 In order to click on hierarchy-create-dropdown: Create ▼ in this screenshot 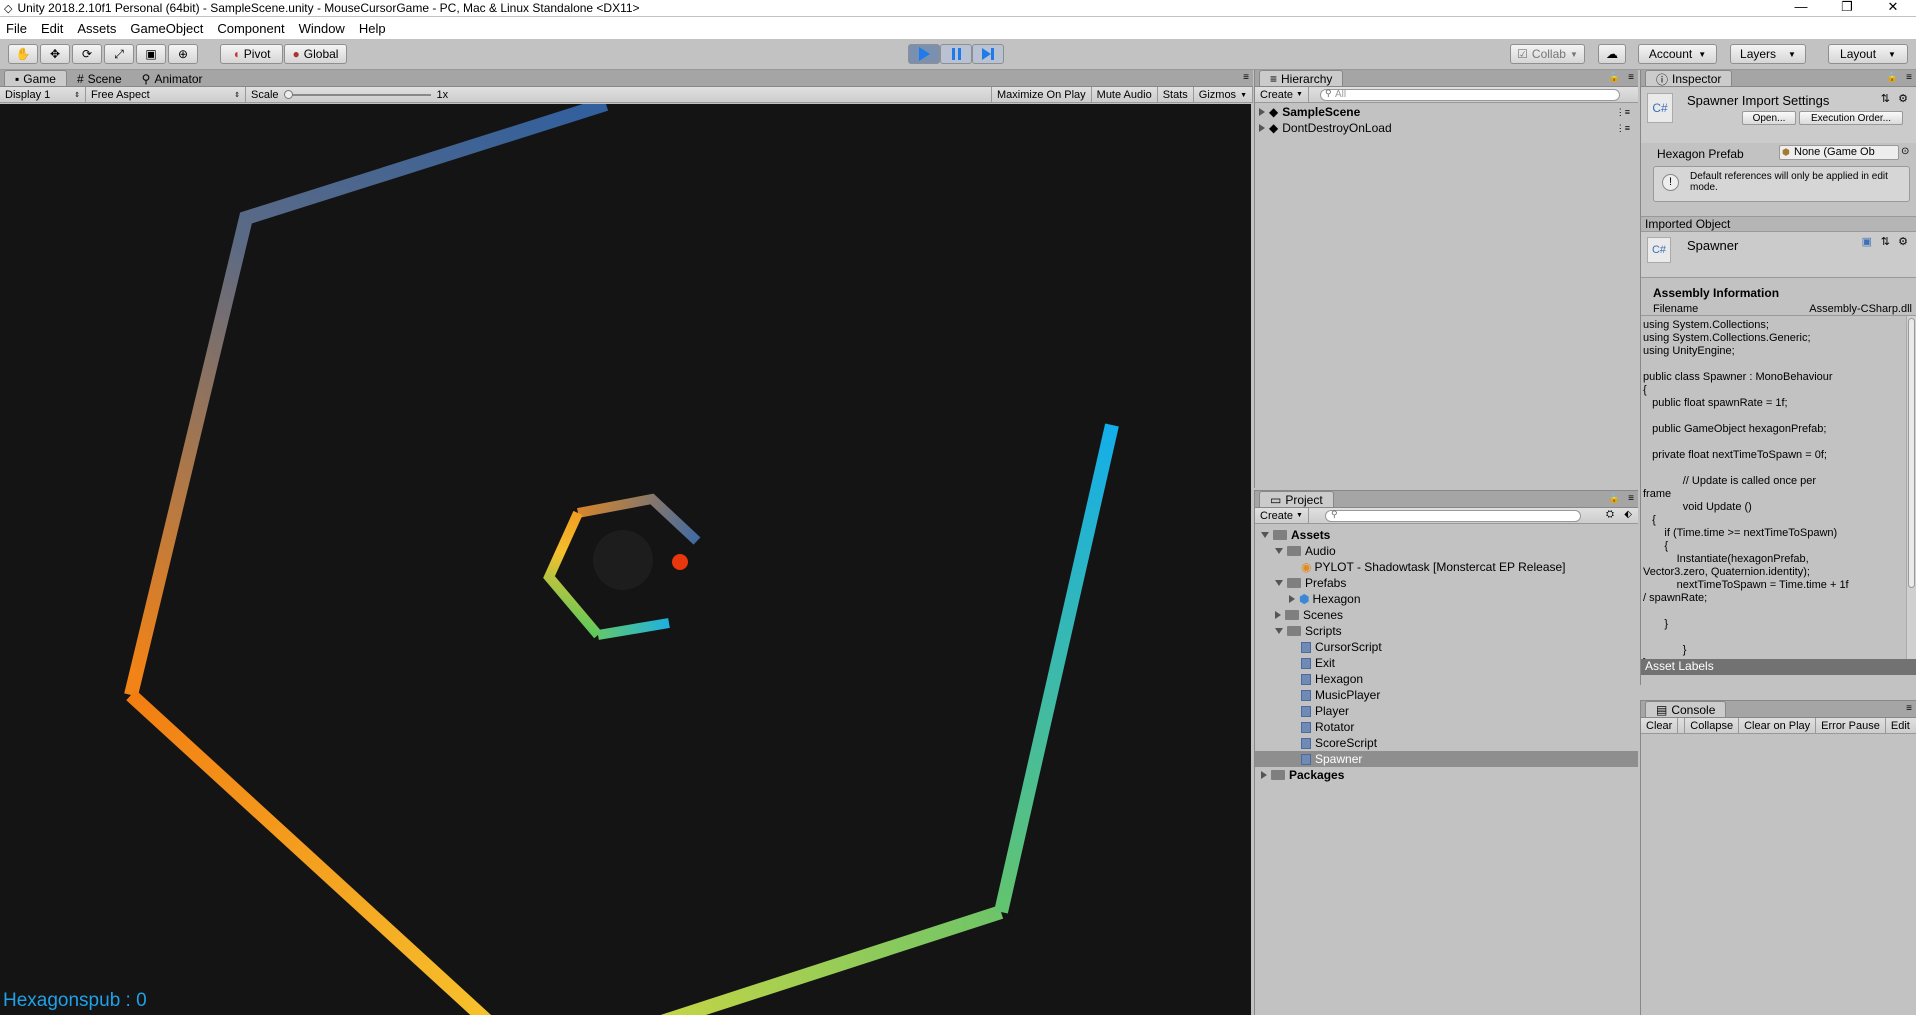, I will do `click(1282, 94)`.